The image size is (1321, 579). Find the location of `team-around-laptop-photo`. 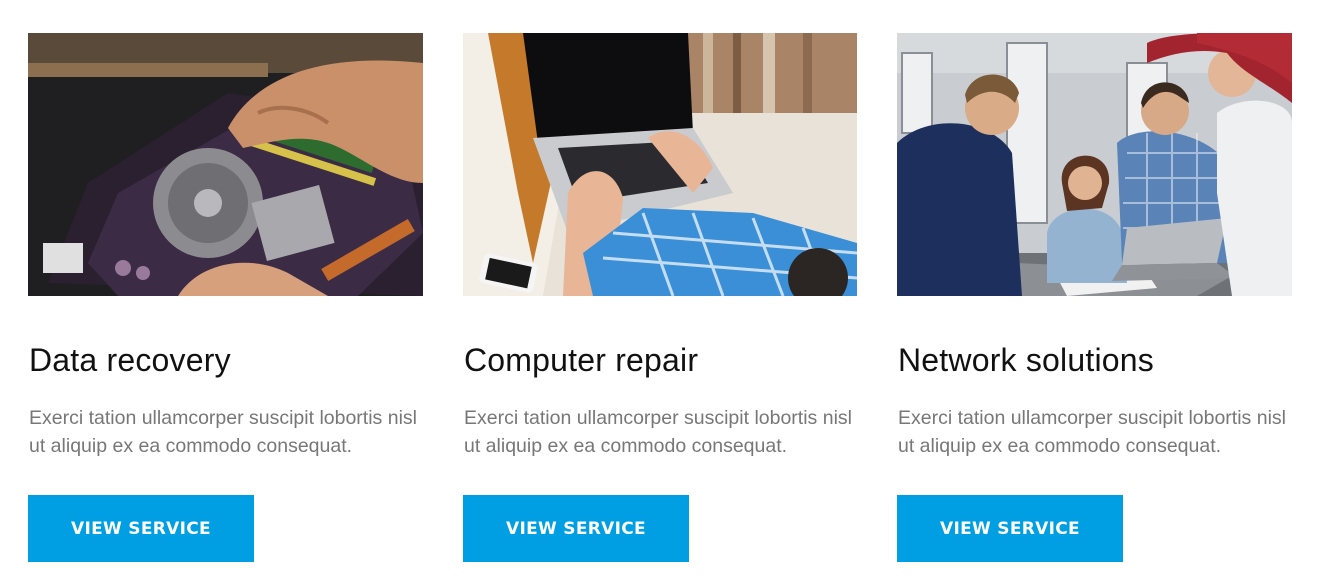

team-around-laptop-photo is located at coordinates (1094, 164).